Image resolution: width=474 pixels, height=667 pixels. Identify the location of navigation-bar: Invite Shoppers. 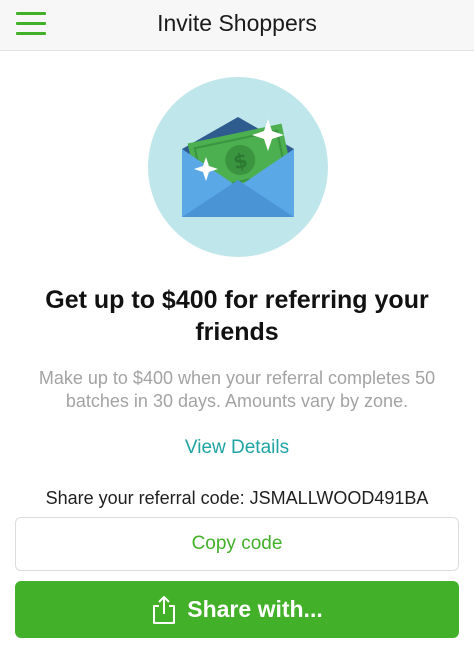
(237, 25).